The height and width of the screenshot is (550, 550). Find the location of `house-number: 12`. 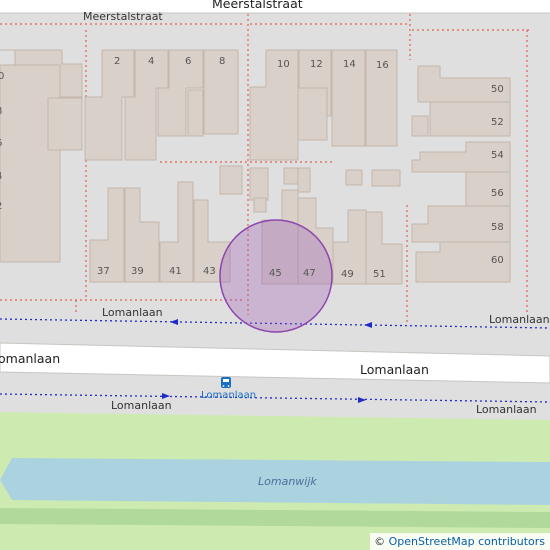

house-number: 12 is located at coordinates (316, 64).